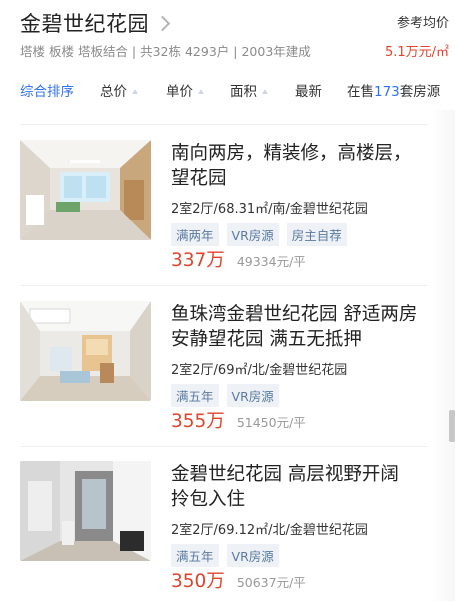 This screenshot has height=606, width=455. What do you see at coordinates (179, 92) in the screenshot?
I see `sort-unit-price-label: 单价` at bounding box center [179, 92].